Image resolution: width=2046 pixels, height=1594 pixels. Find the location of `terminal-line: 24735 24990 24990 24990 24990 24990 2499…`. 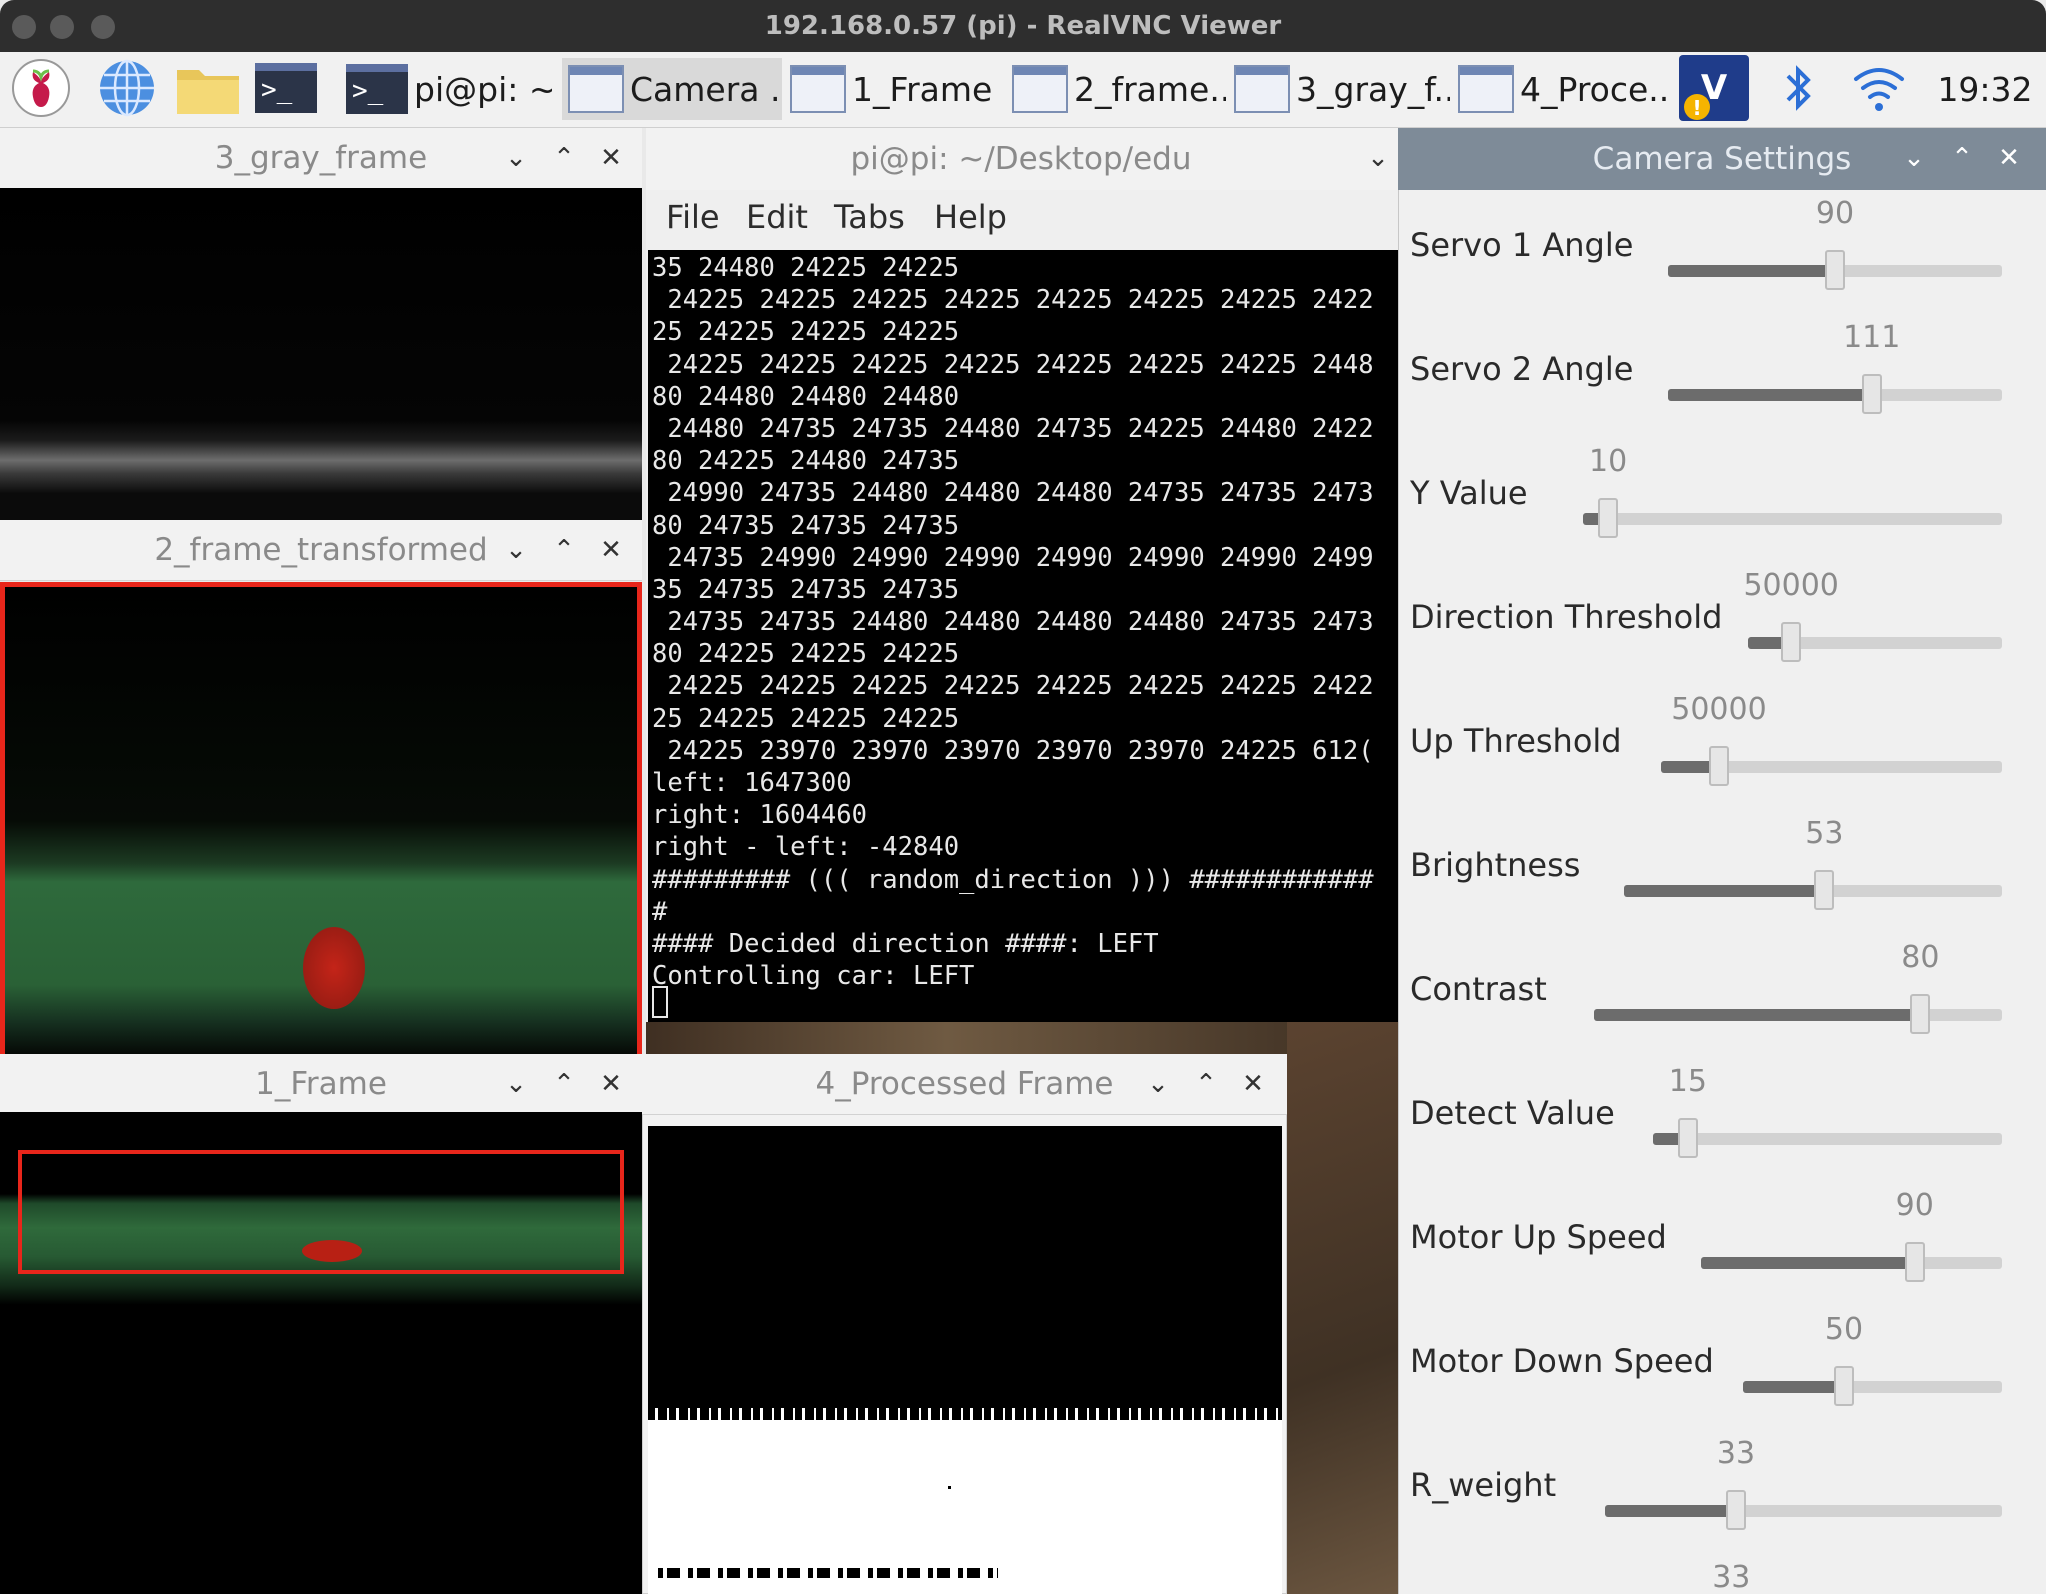

terminal-line: 24735 24990 24990 24990 24990 24990 2499… is located at coordinates (1013, 557).